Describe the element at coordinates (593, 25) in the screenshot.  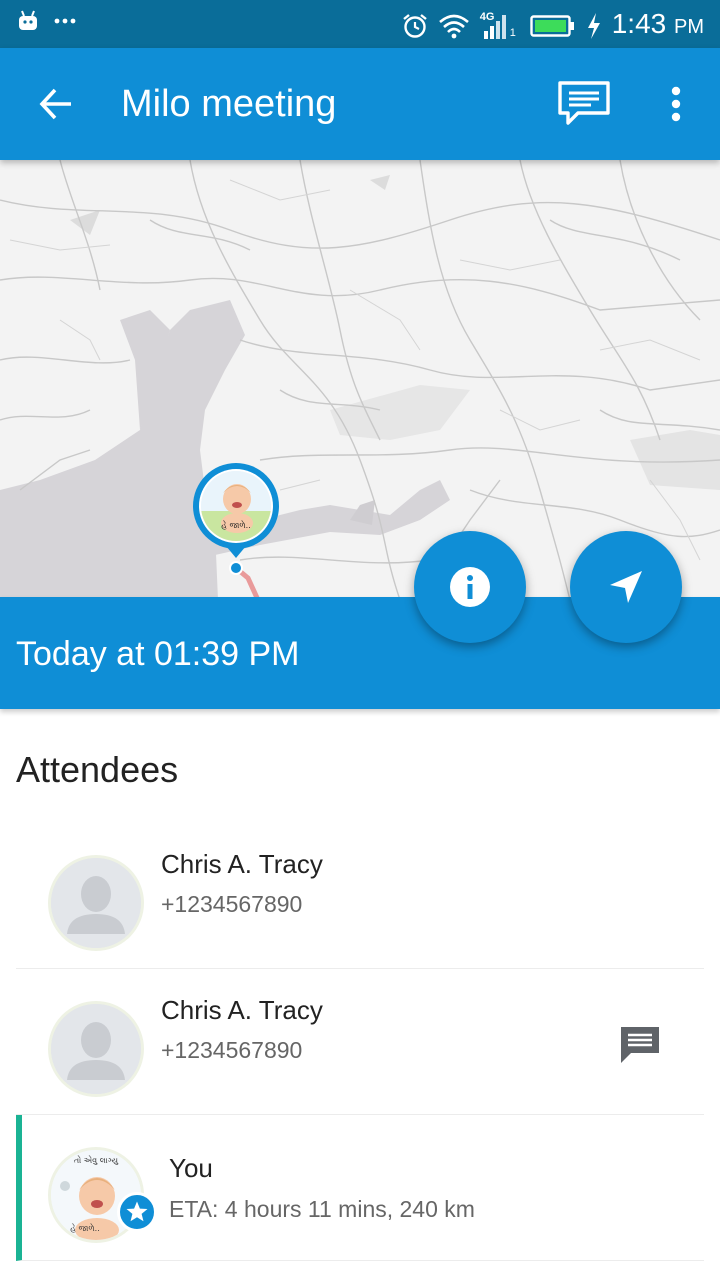
I see `charging-icon` at that location.